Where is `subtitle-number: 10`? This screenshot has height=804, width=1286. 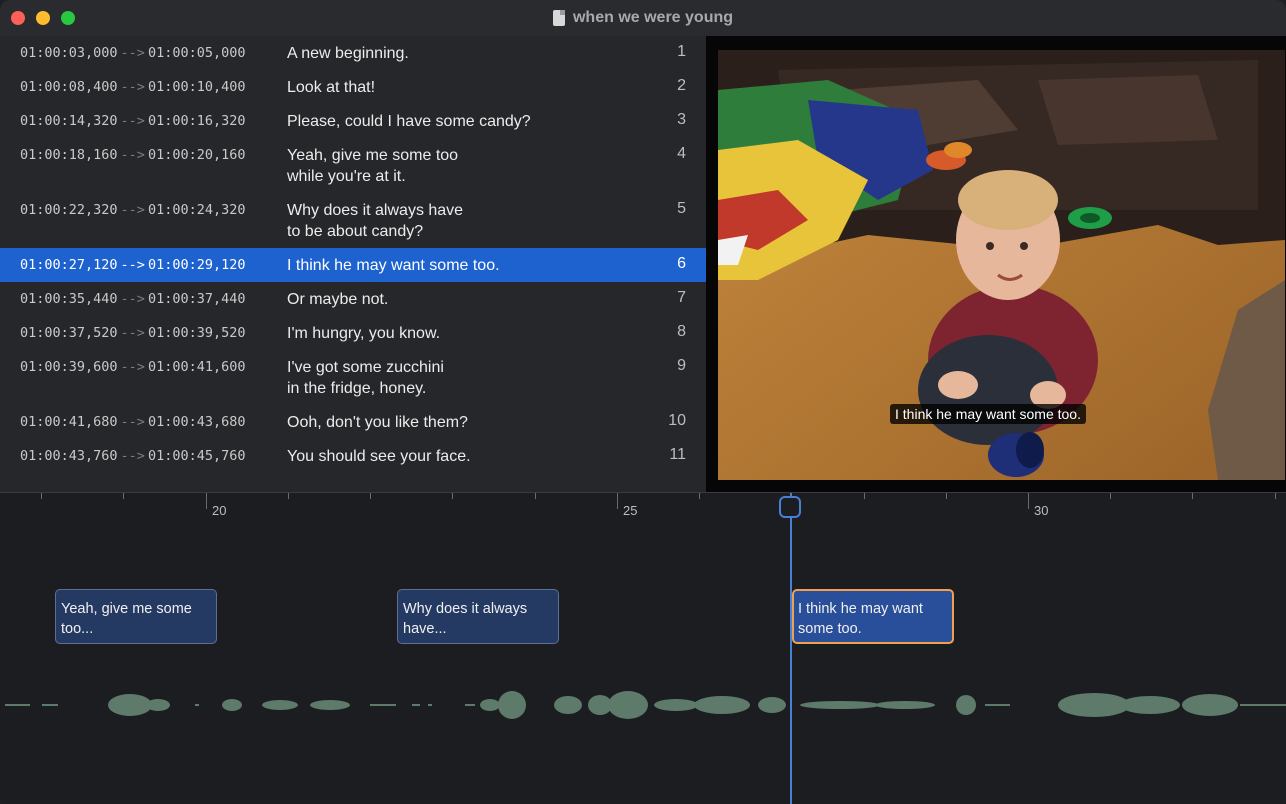
subtitle-number: 10 is located at coordinates (677, 420).